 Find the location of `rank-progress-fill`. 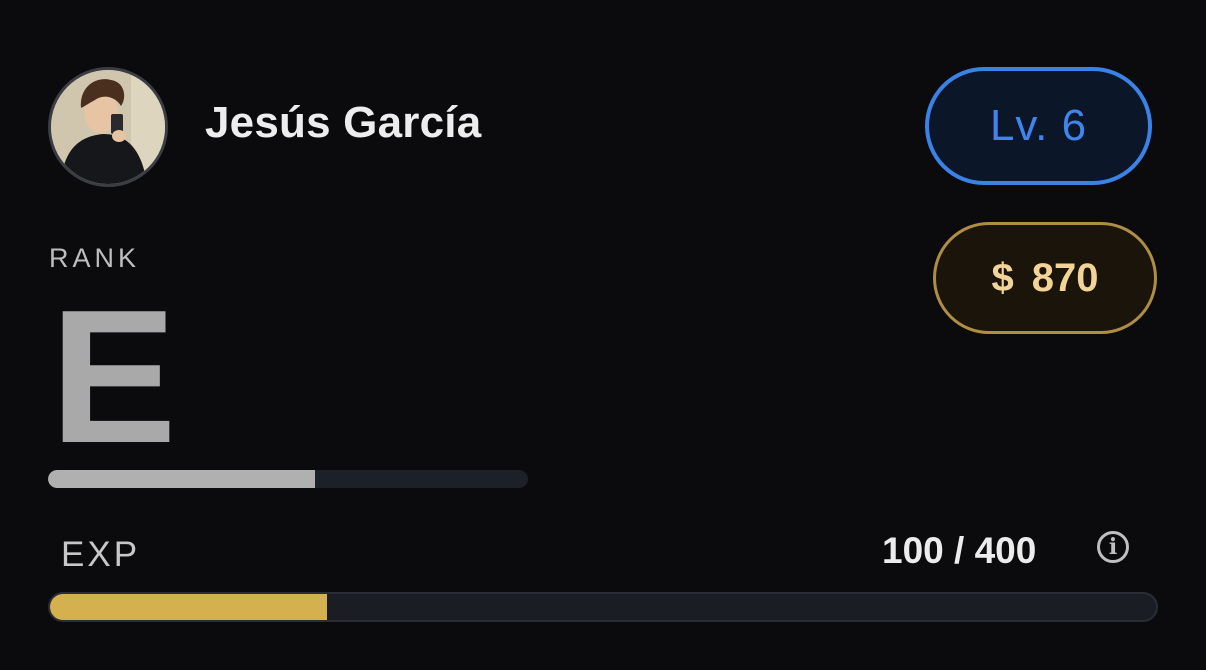

rank-progress-fill is located at coordinates (182, 479).